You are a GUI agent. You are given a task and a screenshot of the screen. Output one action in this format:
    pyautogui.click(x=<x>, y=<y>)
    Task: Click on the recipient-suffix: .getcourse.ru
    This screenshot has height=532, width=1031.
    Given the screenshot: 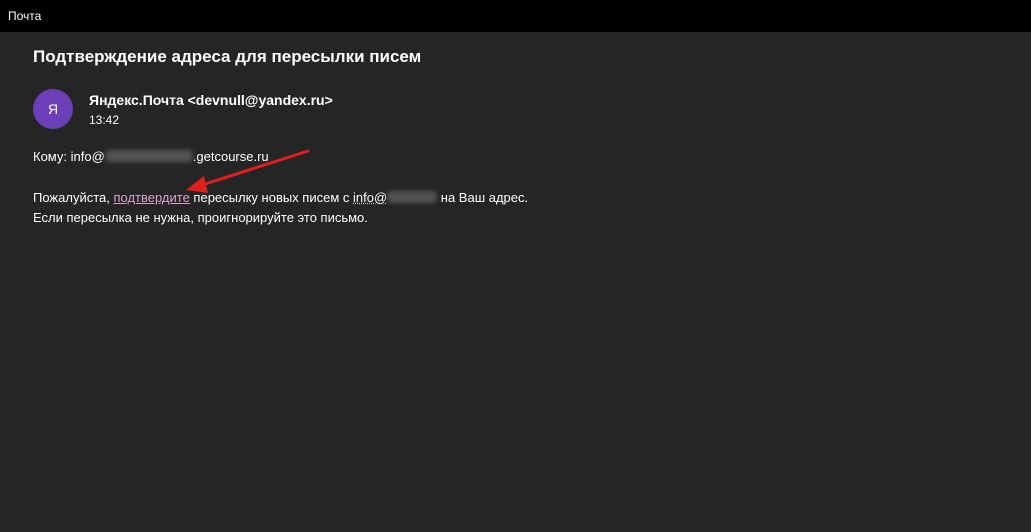 What is the action you would take?
    pyautogui.click(x=230, y=156)
    